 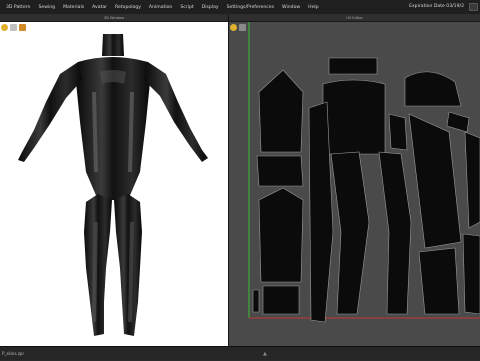 I want to click on uv-toolbar, so click(x=238, y=27).